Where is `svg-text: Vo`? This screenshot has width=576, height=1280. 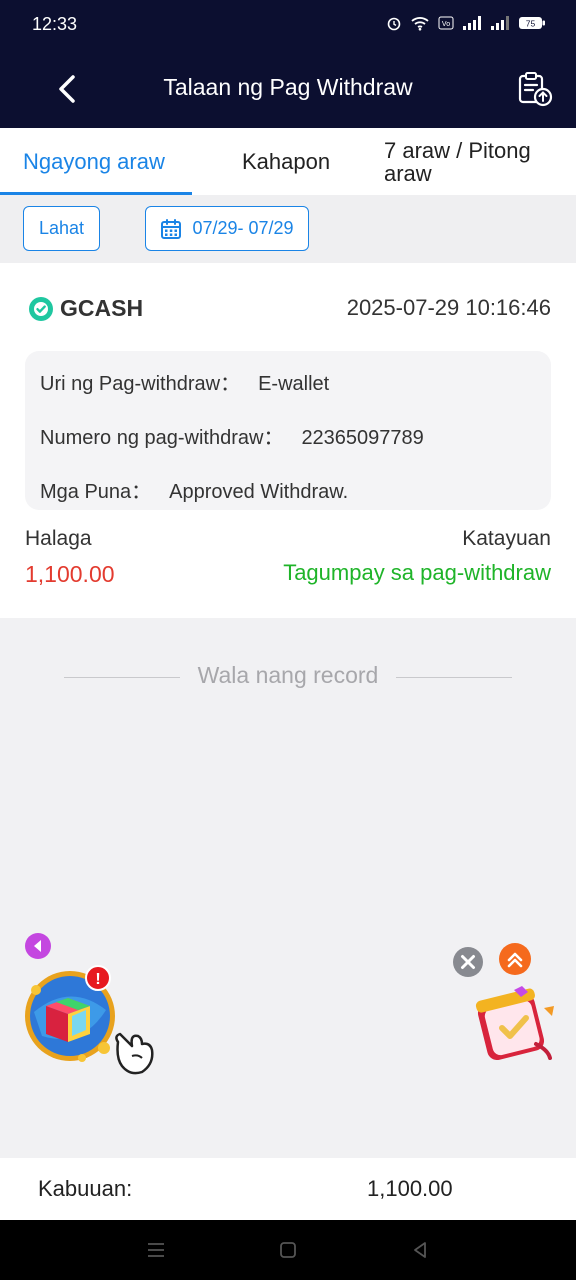
svg-text: Vo is located at coordinates (446, 24).